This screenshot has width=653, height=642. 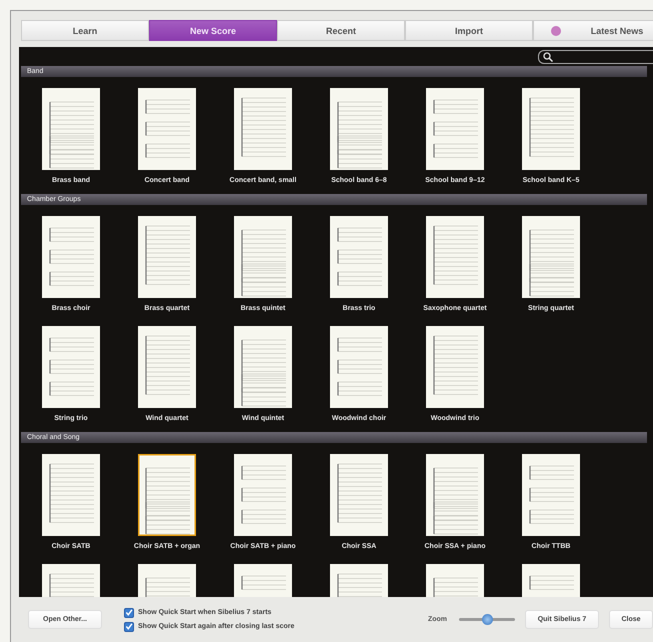 I want to click on tab: Learn, so click(x=85, y=30).